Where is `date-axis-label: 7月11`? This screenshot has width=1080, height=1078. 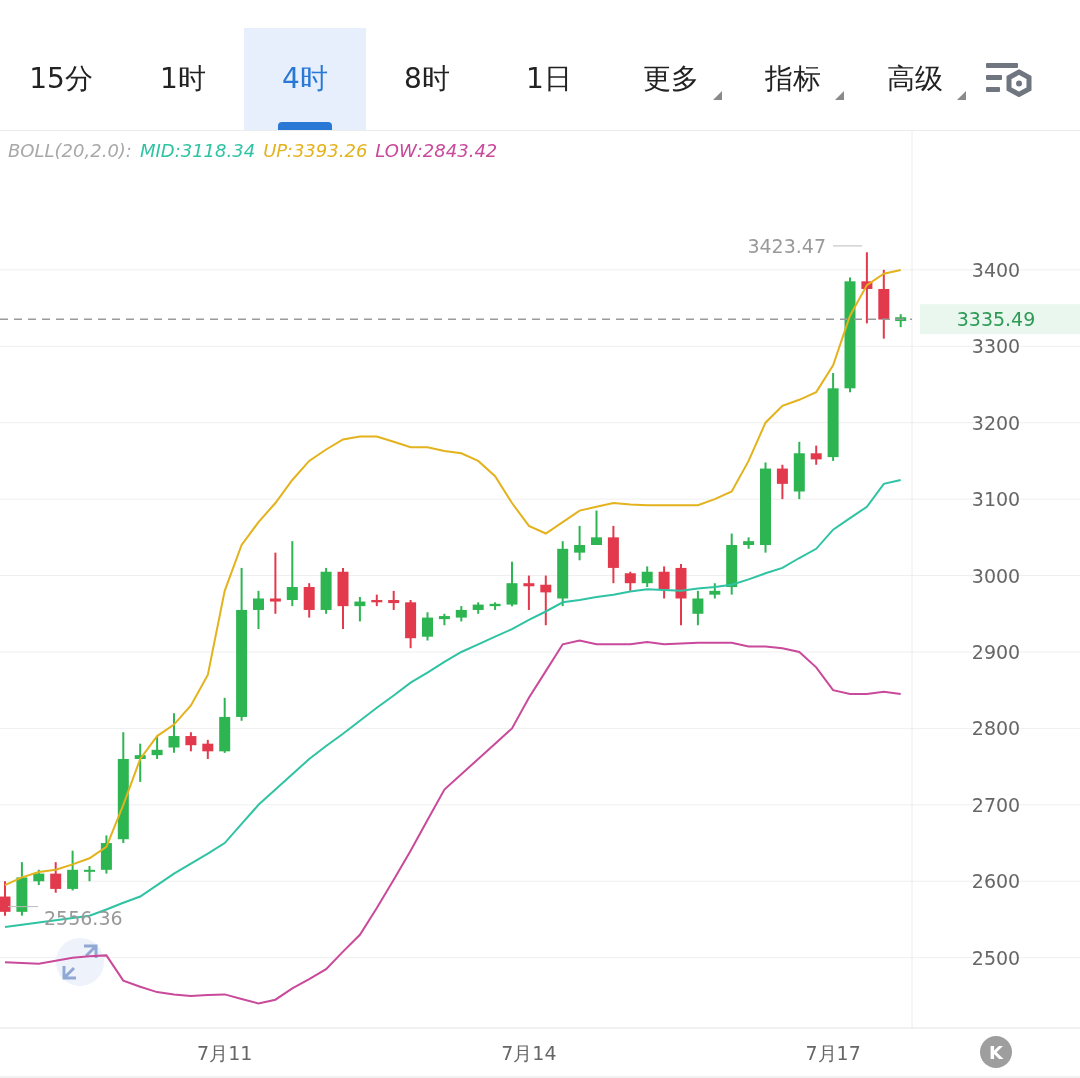
date-axis-label: 7月11 is located at coordinates (225, 1053).